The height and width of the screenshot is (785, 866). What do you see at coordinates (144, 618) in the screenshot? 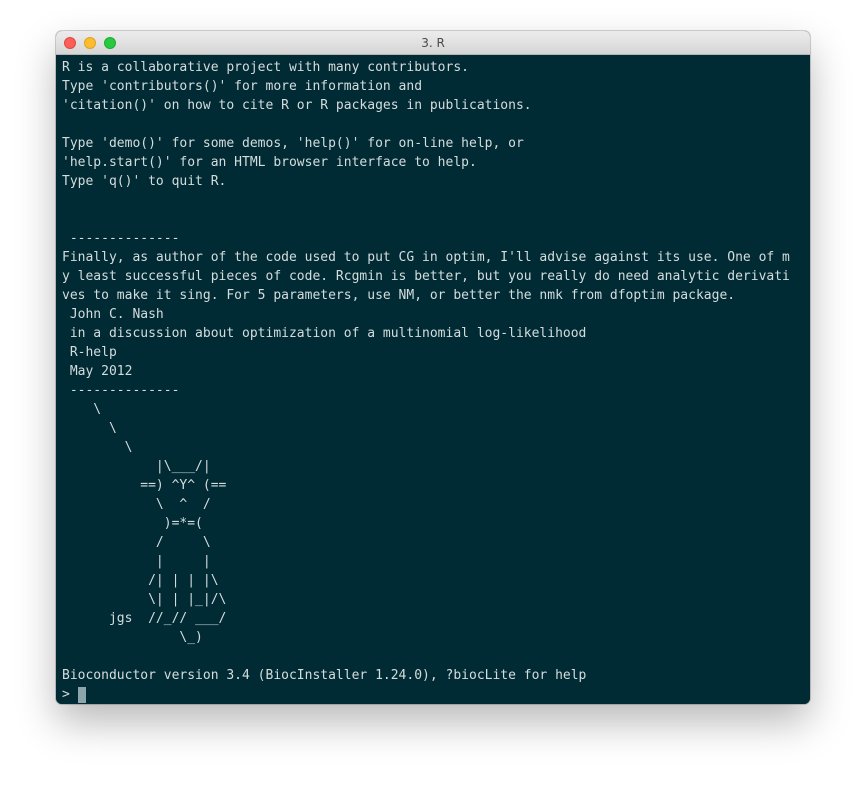
I see `terminal-line: jgs //_// ___/` at bounding box center [144, 618].